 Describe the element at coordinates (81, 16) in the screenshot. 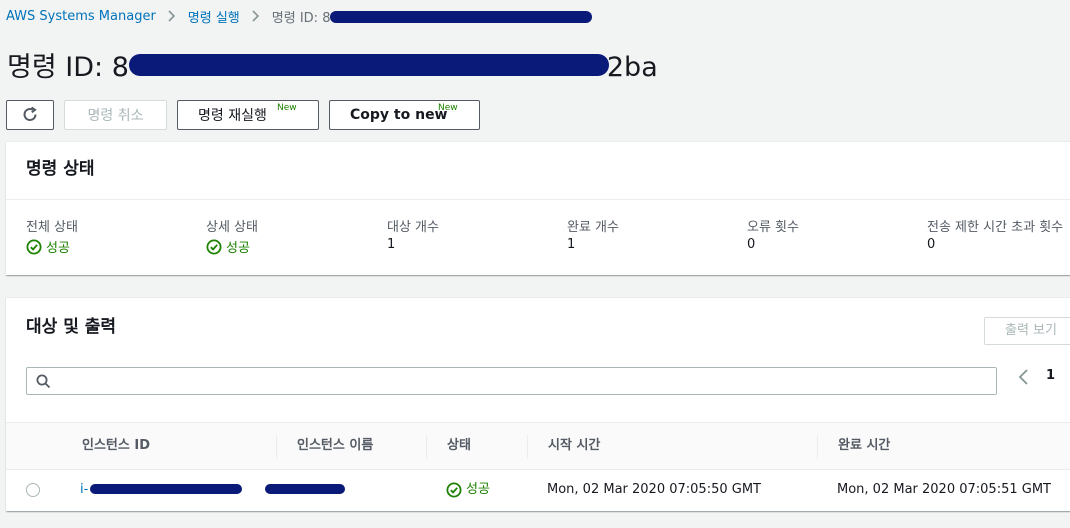

I see `breadcrumb-root-link: AWS Systems Manager` at that location.